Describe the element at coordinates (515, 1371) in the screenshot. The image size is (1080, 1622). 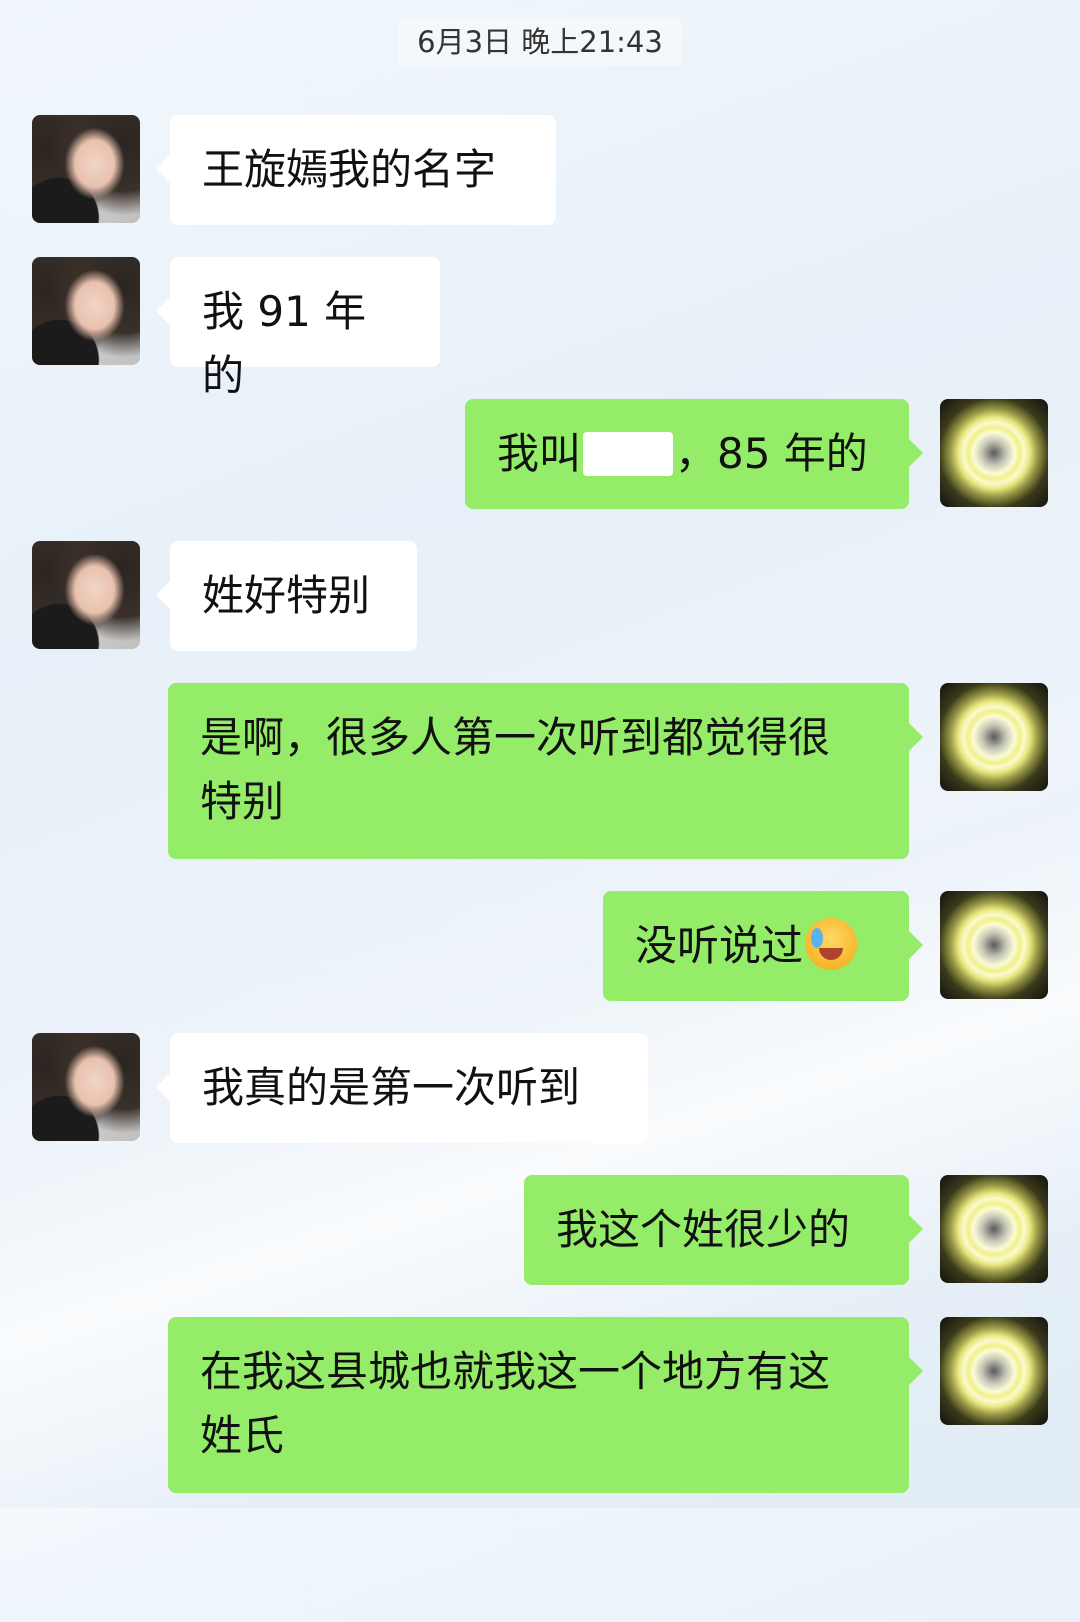
I see `message-text-line: 在我这县城也就我这一个地方有这` at that location.